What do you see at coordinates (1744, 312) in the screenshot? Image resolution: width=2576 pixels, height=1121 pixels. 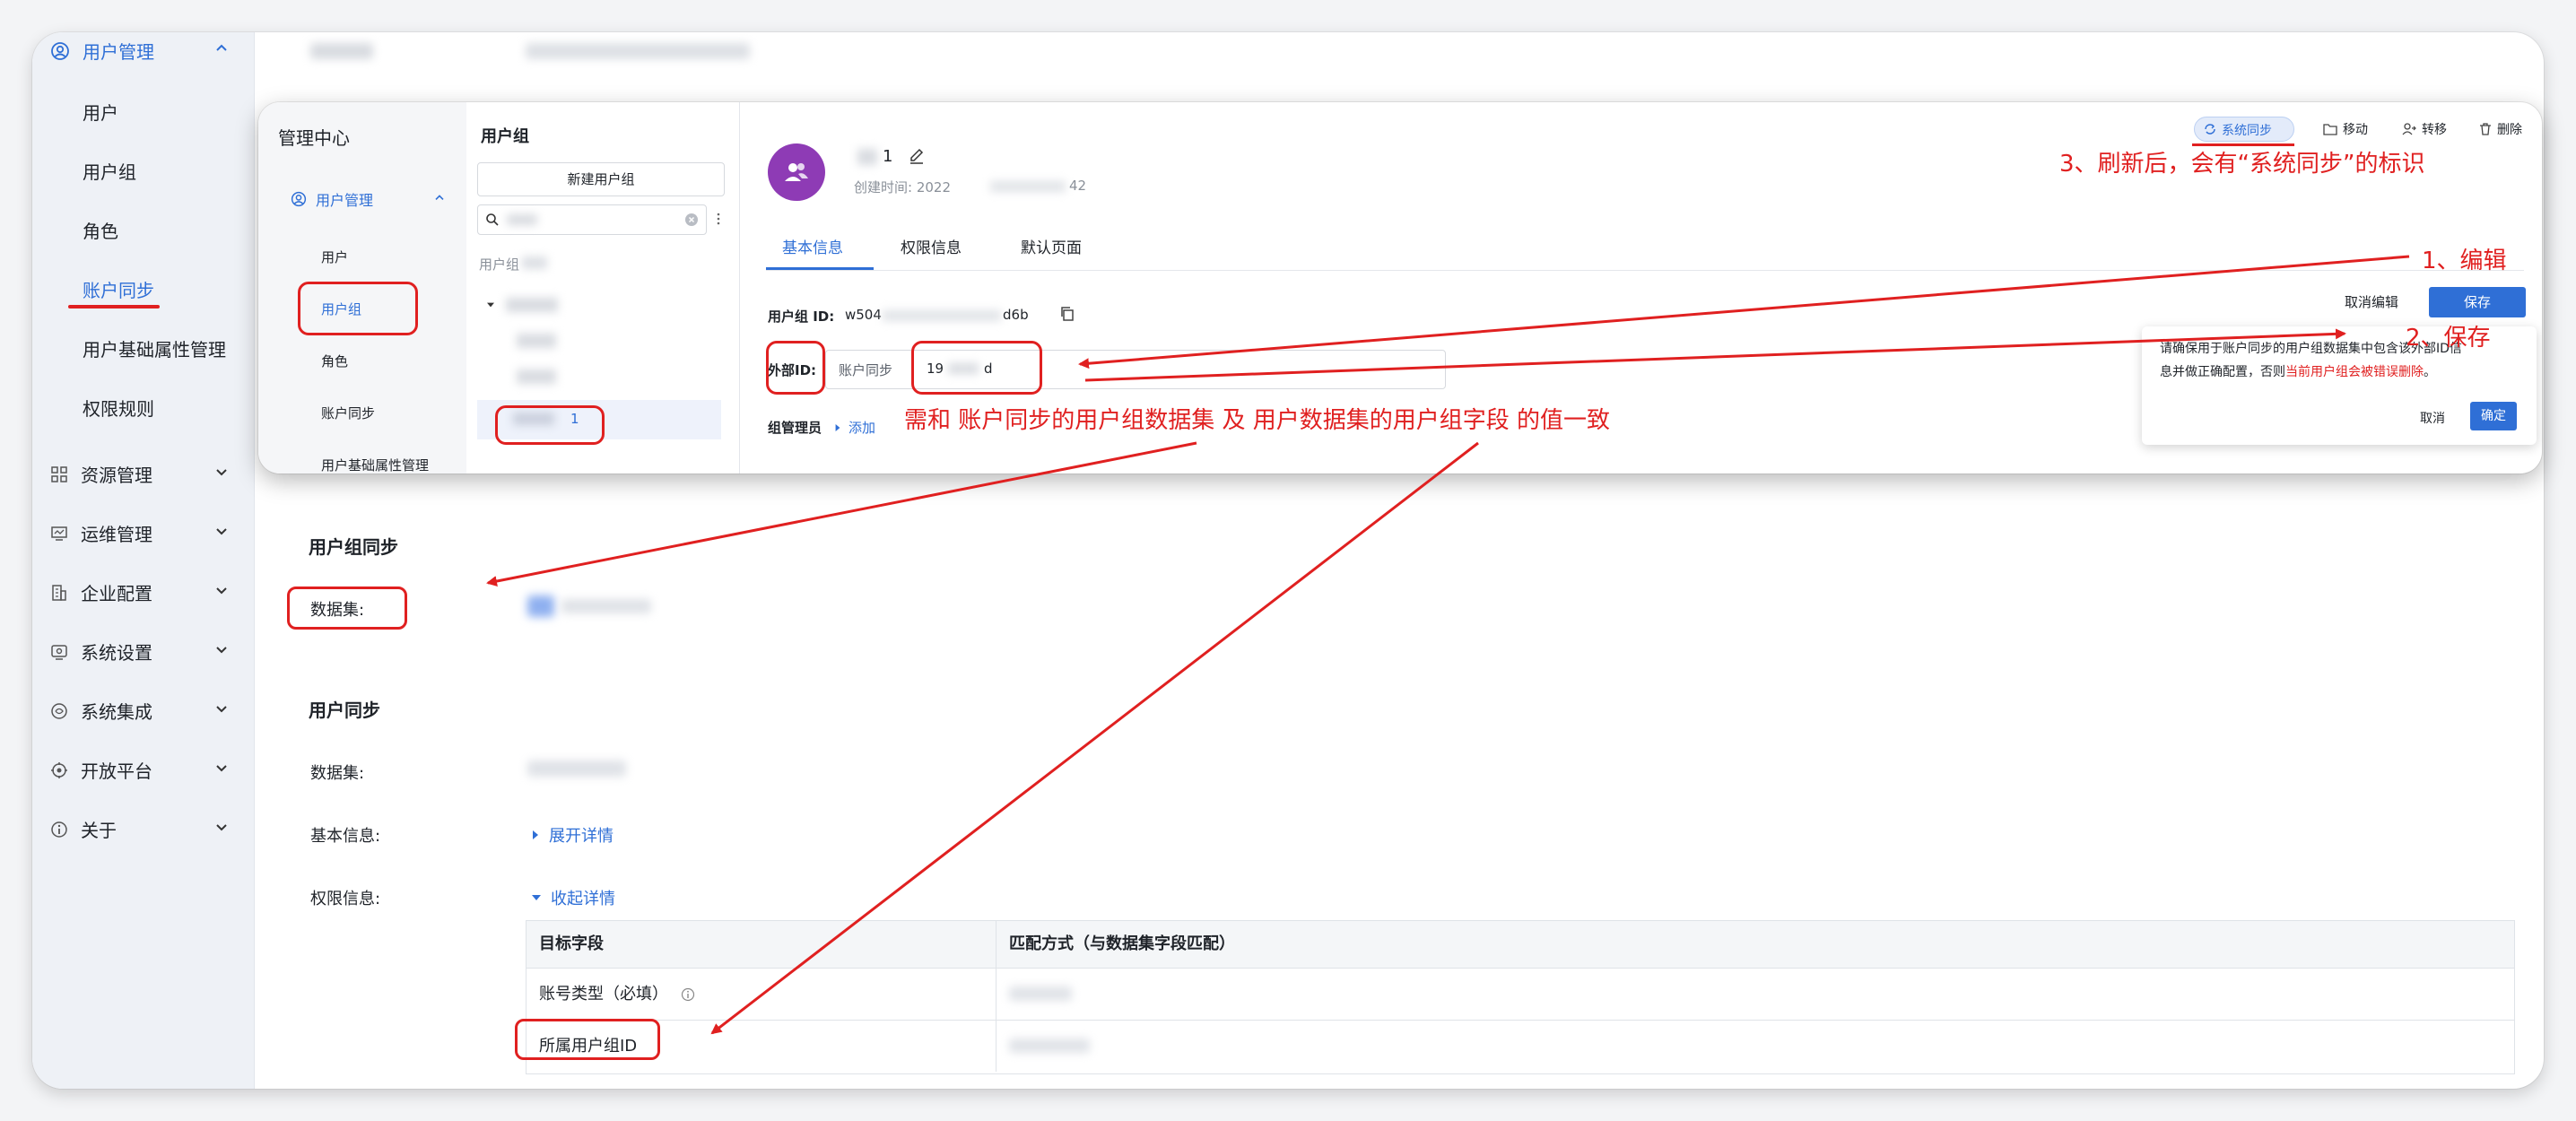 I see `arrow-edit-to-external-id` at bounding box center [1744, 312].